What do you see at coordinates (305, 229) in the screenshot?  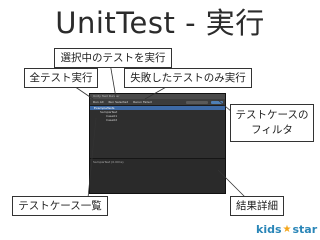 I see `logo-text-star: star` at bounding box center [305, 229].